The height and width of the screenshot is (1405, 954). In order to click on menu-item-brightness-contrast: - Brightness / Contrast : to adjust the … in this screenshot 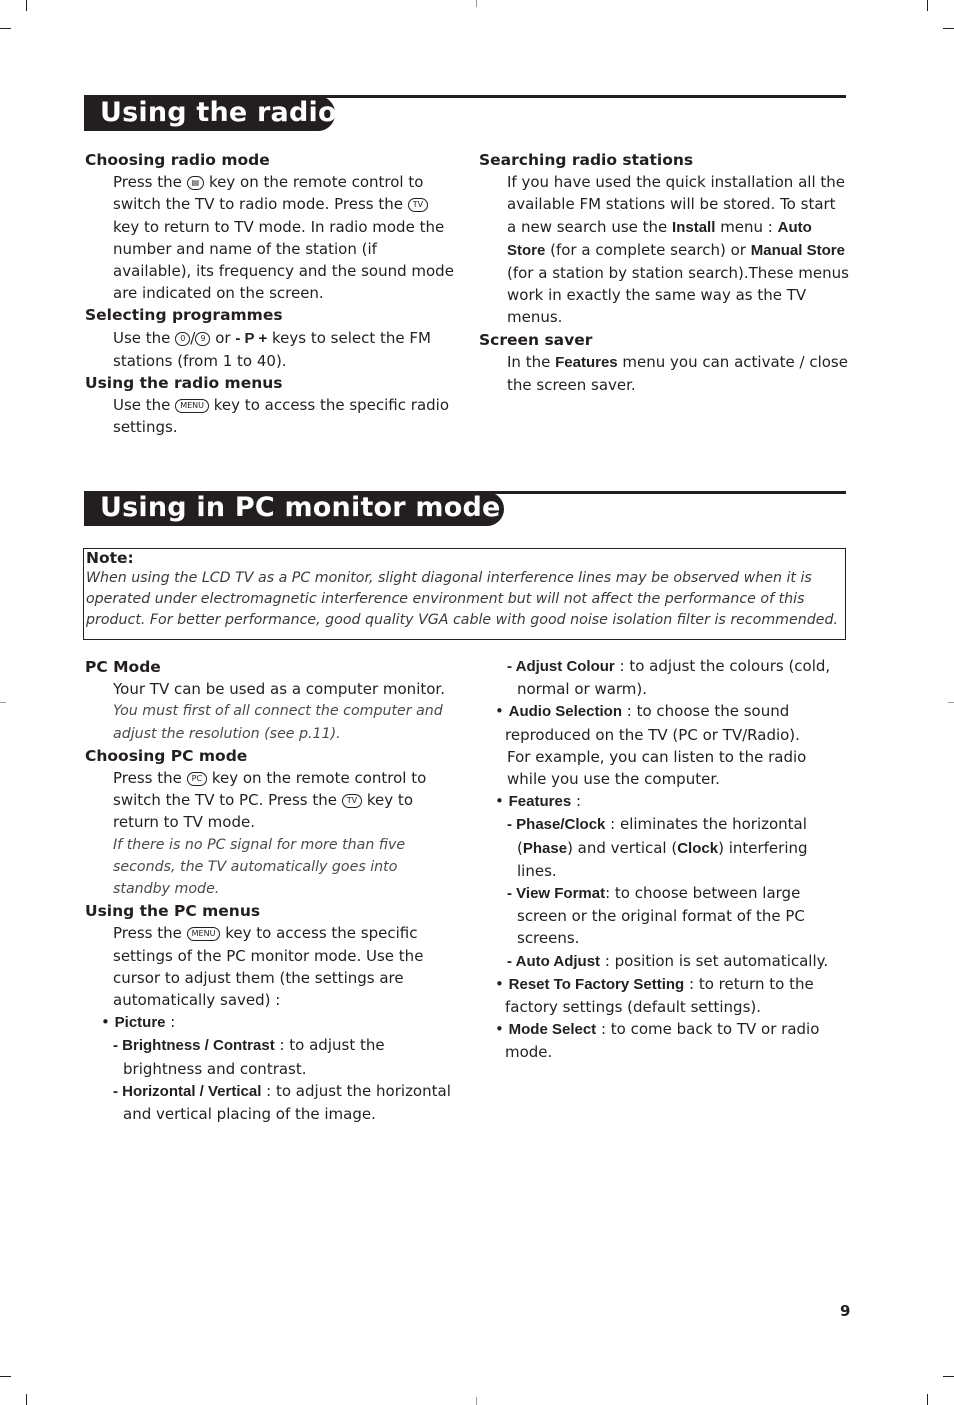, I will do `click(249, 1057)`.